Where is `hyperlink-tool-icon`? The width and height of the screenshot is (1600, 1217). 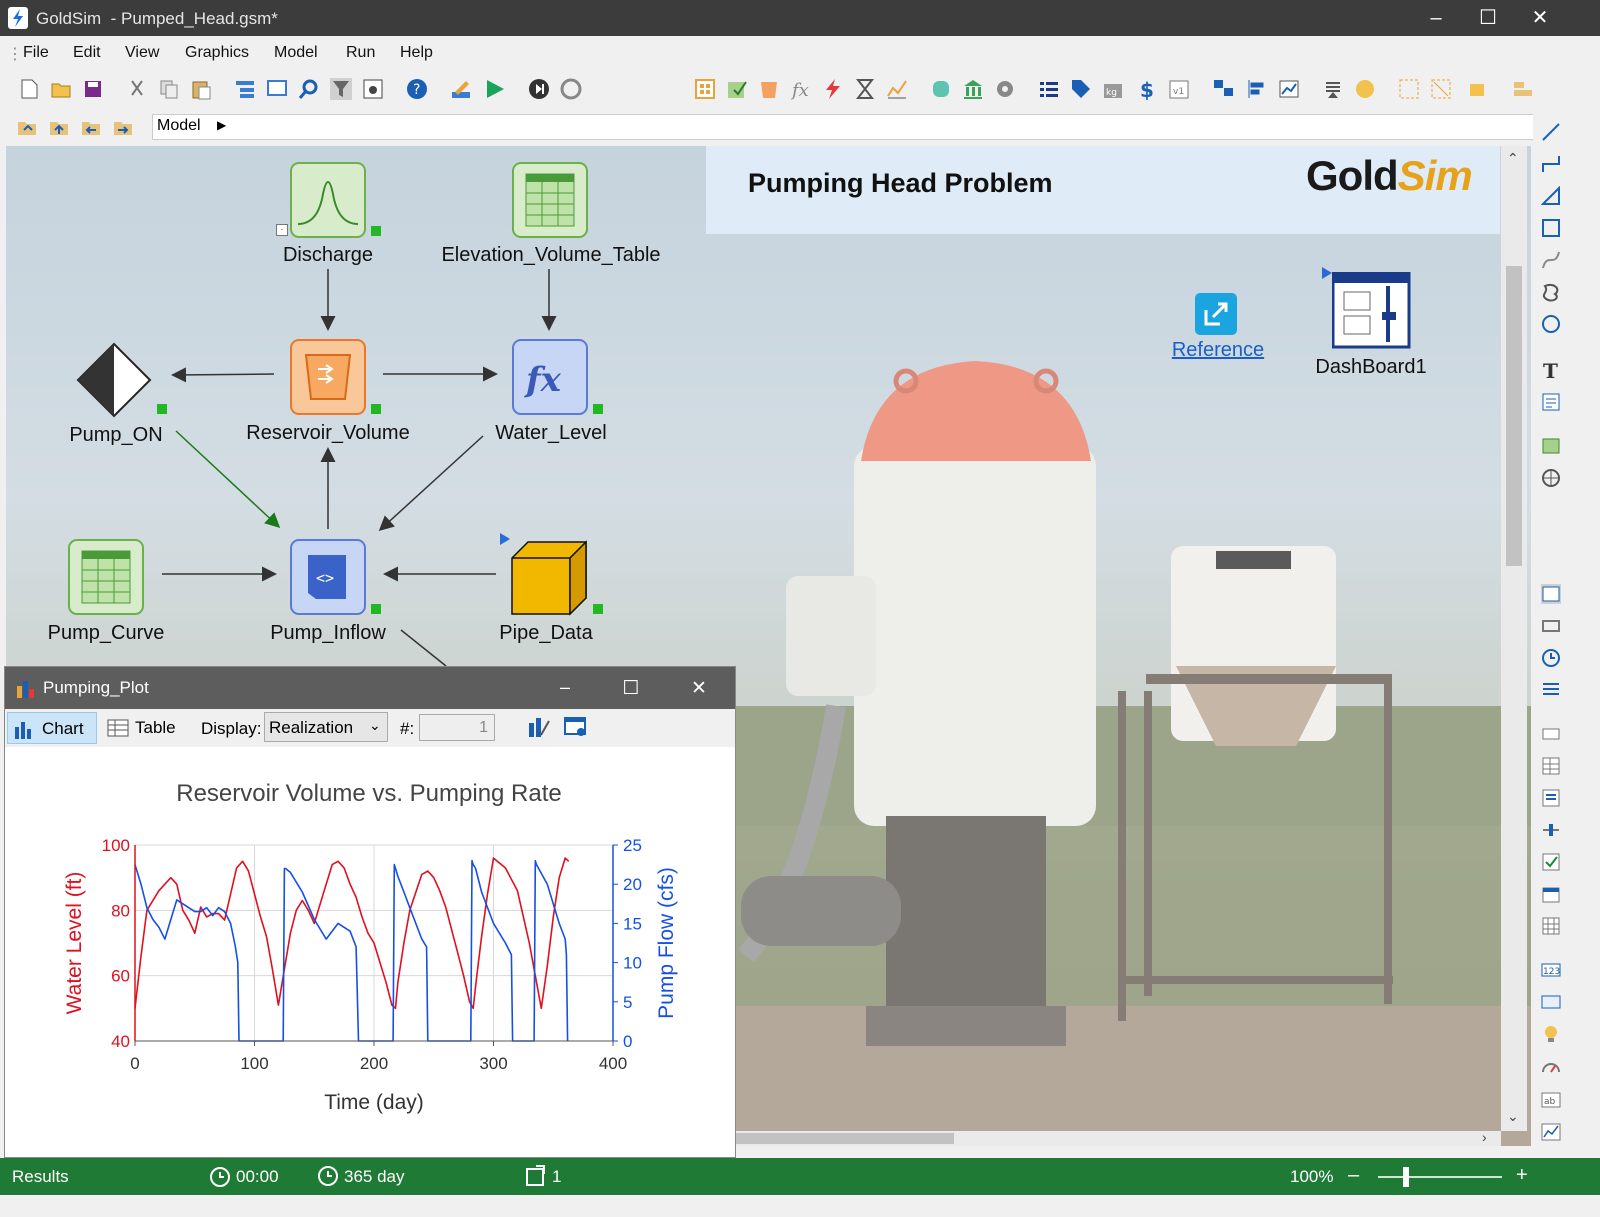 hyperlink-tool-icon is located at coordinates (1551, 478).